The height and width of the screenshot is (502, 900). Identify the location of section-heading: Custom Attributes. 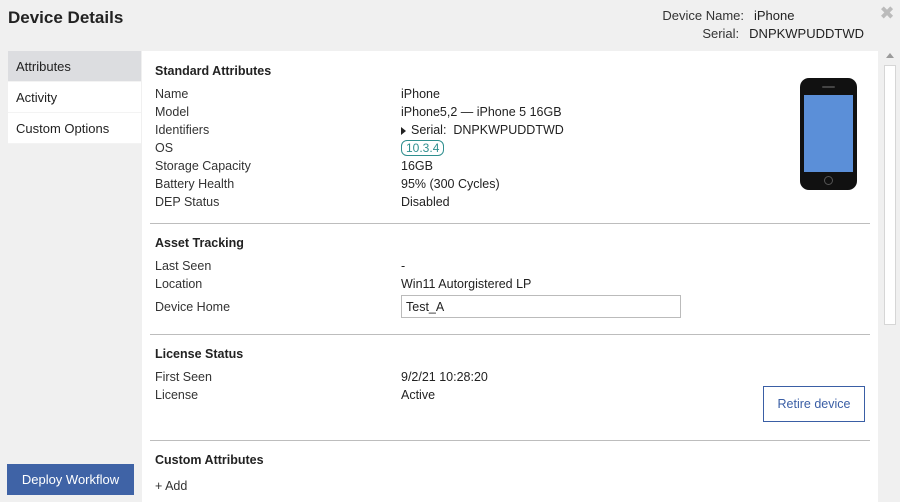
(209, 460).